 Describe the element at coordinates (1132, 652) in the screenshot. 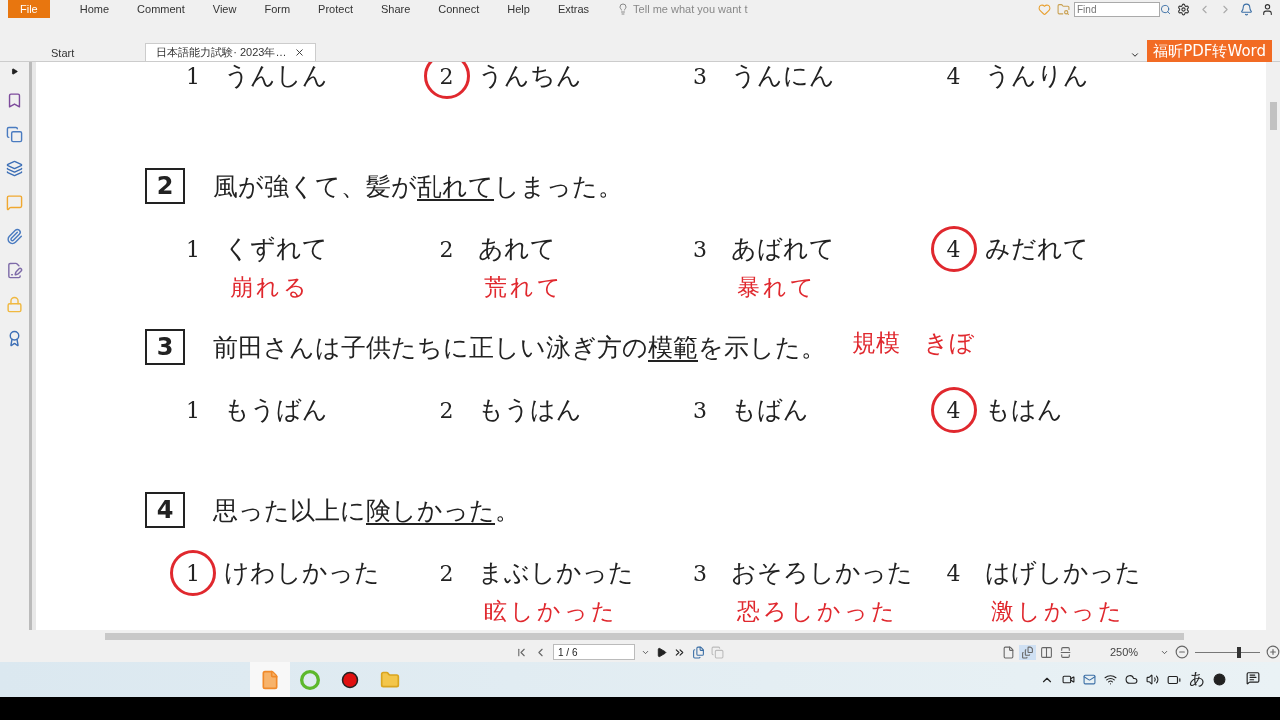

I see `zoom-value: 250%` at that location.